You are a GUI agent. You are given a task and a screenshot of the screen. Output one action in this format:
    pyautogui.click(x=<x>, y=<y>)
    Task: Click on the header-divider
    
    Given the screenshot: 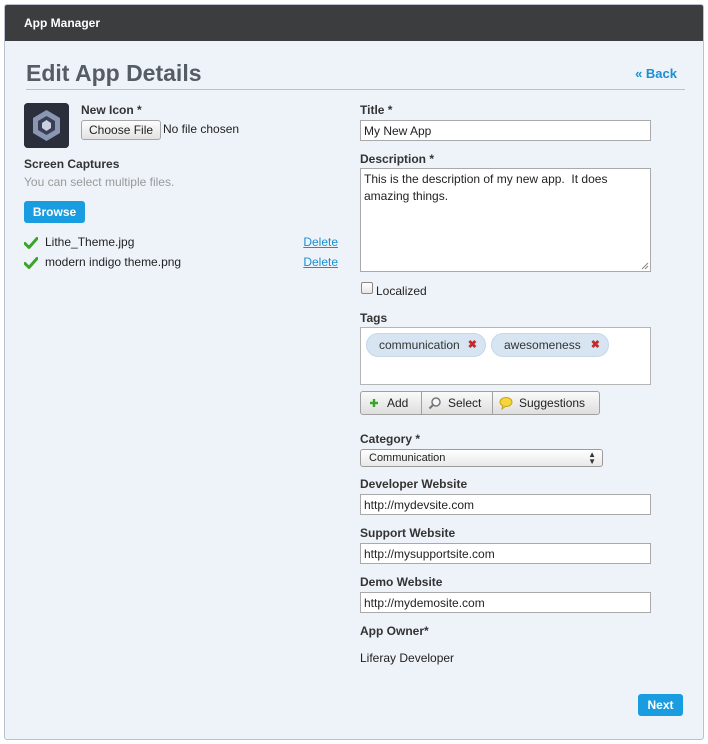 What is the action you would take?
    pyautogui.click(x=355, y=89)
    